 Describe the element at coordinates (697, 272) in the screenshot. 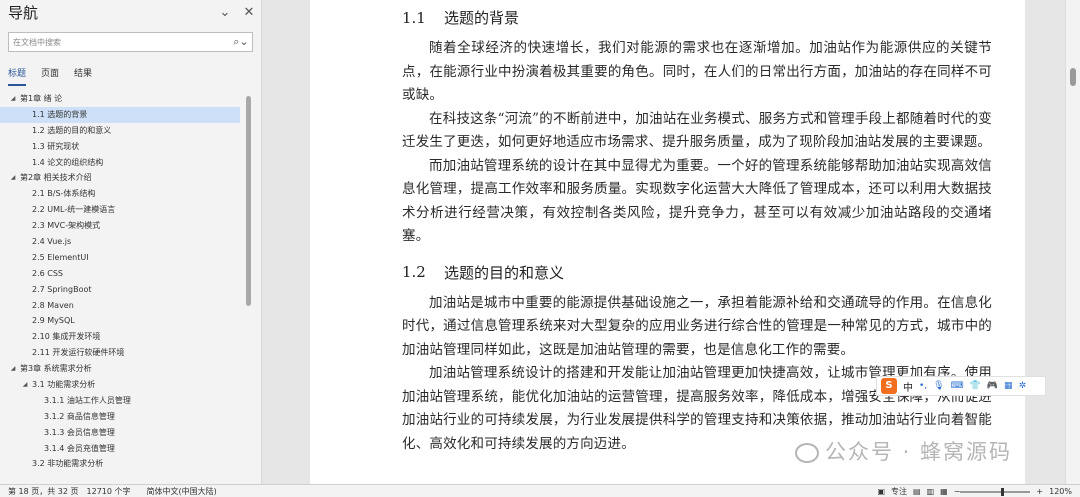

I see `heading-1-2: 1.2 选题的目的和意义` at that location.